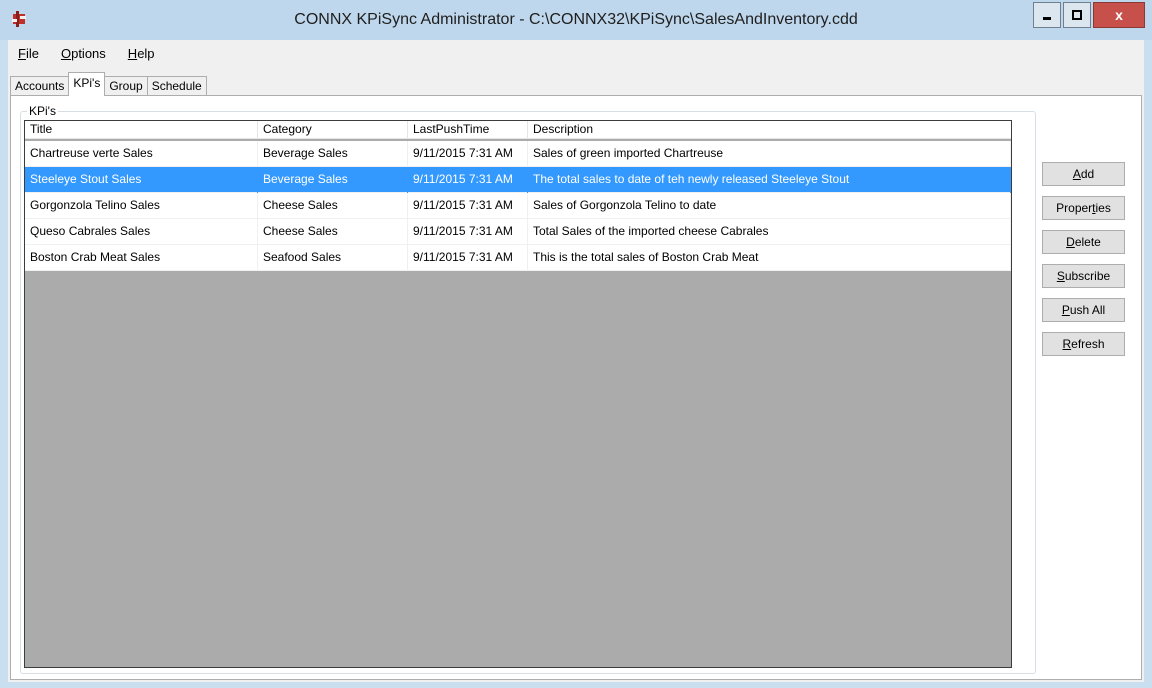 The height and width of the screenshot is (688, 1152). Describe the element at coordinates (87, 84) in the screenshot. I see `tab-kpis: KPi's` at that location.